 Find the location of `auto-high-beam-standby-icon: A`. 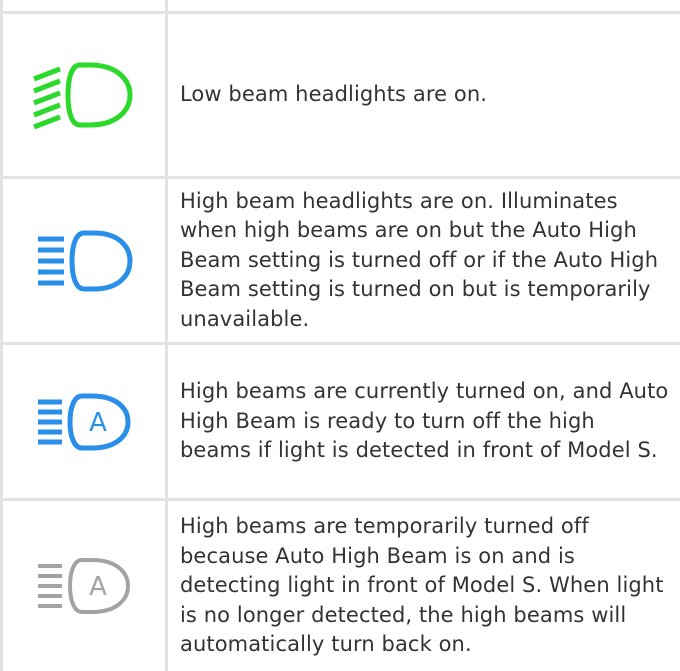

auto-high-beam-standby-icon: A is located at coordinates (84, 586).